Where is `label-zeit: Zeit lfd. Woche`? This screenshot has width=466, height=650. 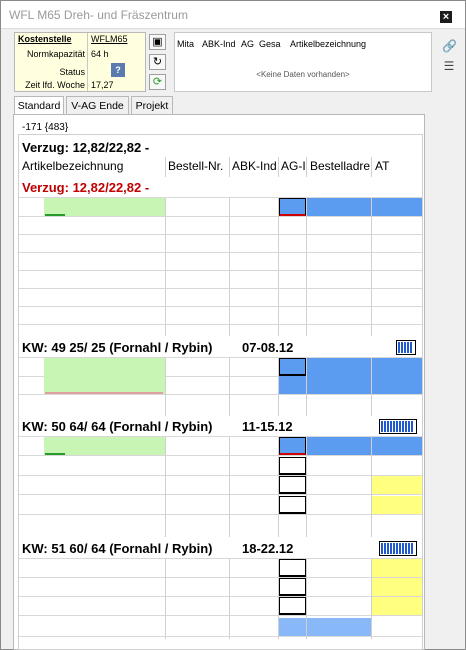
label-zeit: Zeit lfd. Woche is located at coordinates (55, 85).